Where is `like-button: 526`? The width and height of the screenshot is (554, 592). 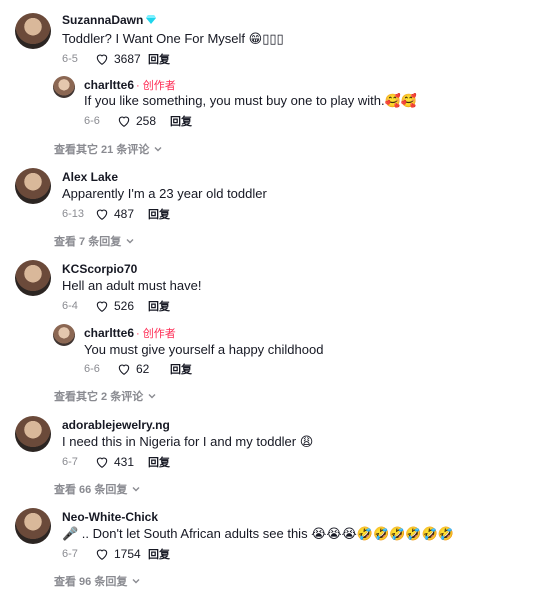
like-button: 526 is located at coordinates (121, 306).